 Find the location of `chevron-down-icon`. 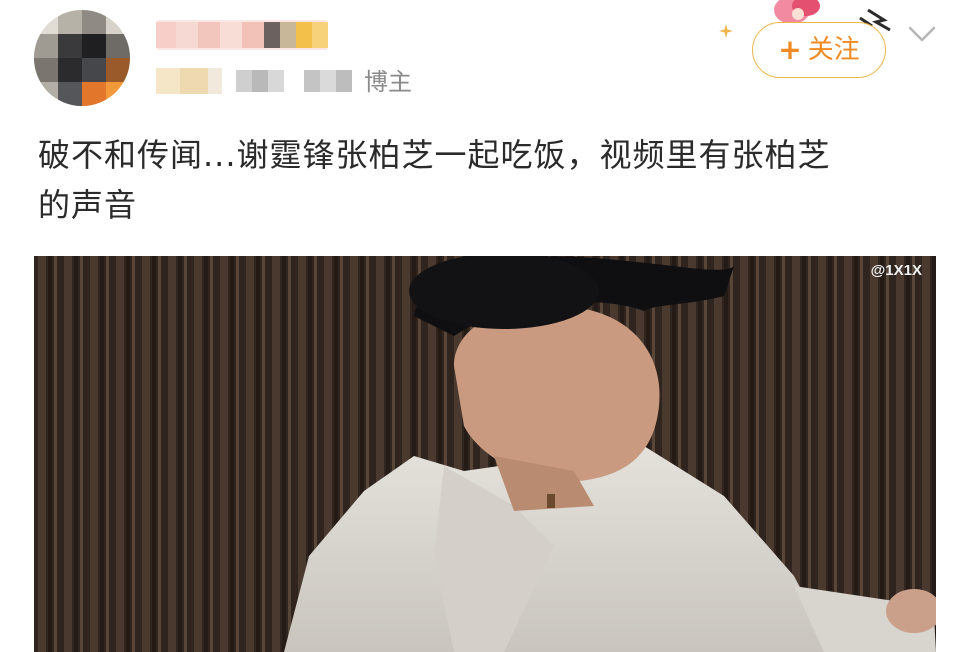

chevron-down-icon is located at coordinates (922, 34).